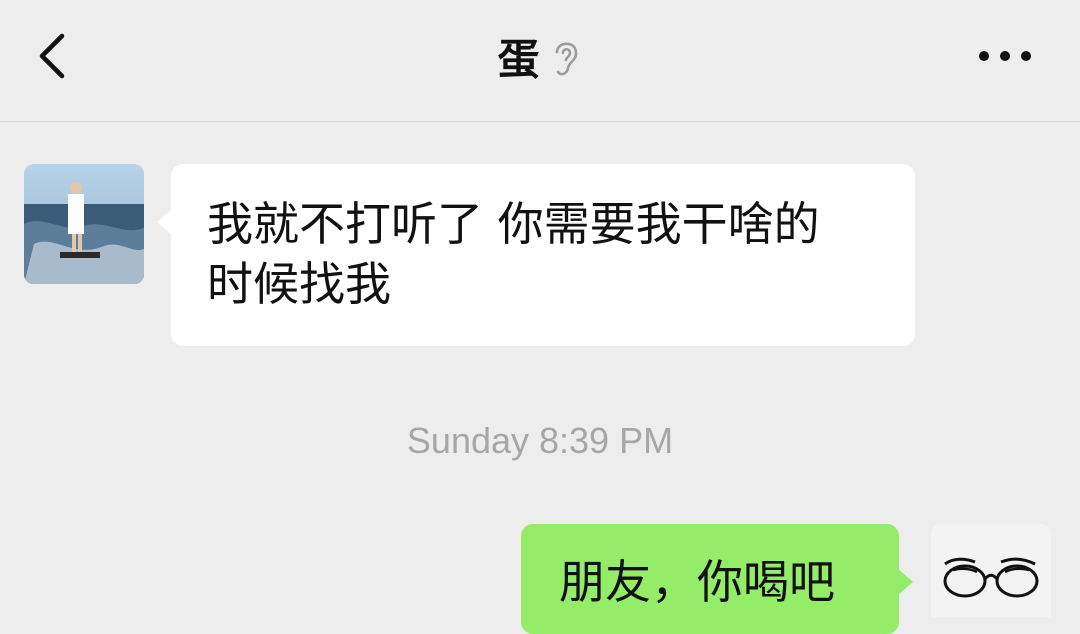  What do you see at coordinates (697, 582) in the screenshot?
I see `message-text: 朋友，你喝吧` at bounding box center [697, 582].